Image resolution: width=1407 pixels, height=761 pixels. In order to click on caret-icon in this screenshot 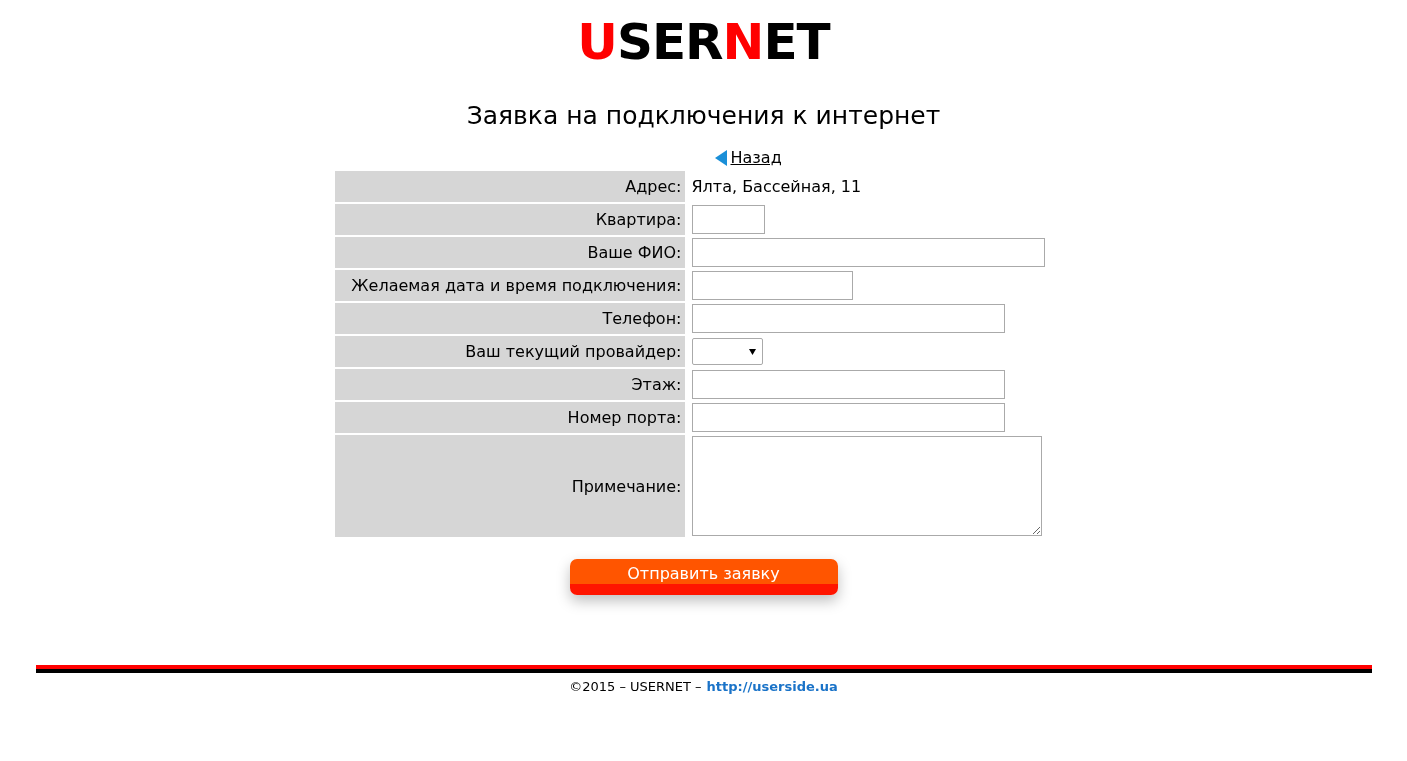, I will do `click(752, 351)`.